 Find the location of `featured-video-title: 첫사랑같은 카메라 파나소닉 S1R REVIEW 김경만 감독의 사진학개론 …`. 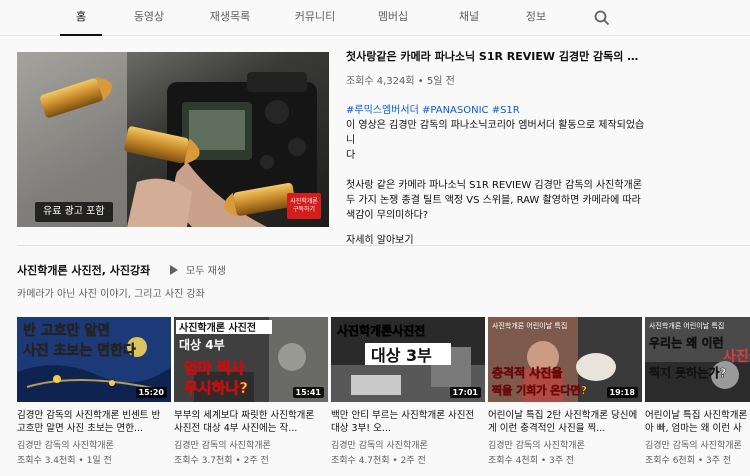

featured-video-title: 첫사랑같은 카메라 파나소닉 S1R REVIEW 김경만 감독의 사진학개론 … is located at coordinates (494, 57).